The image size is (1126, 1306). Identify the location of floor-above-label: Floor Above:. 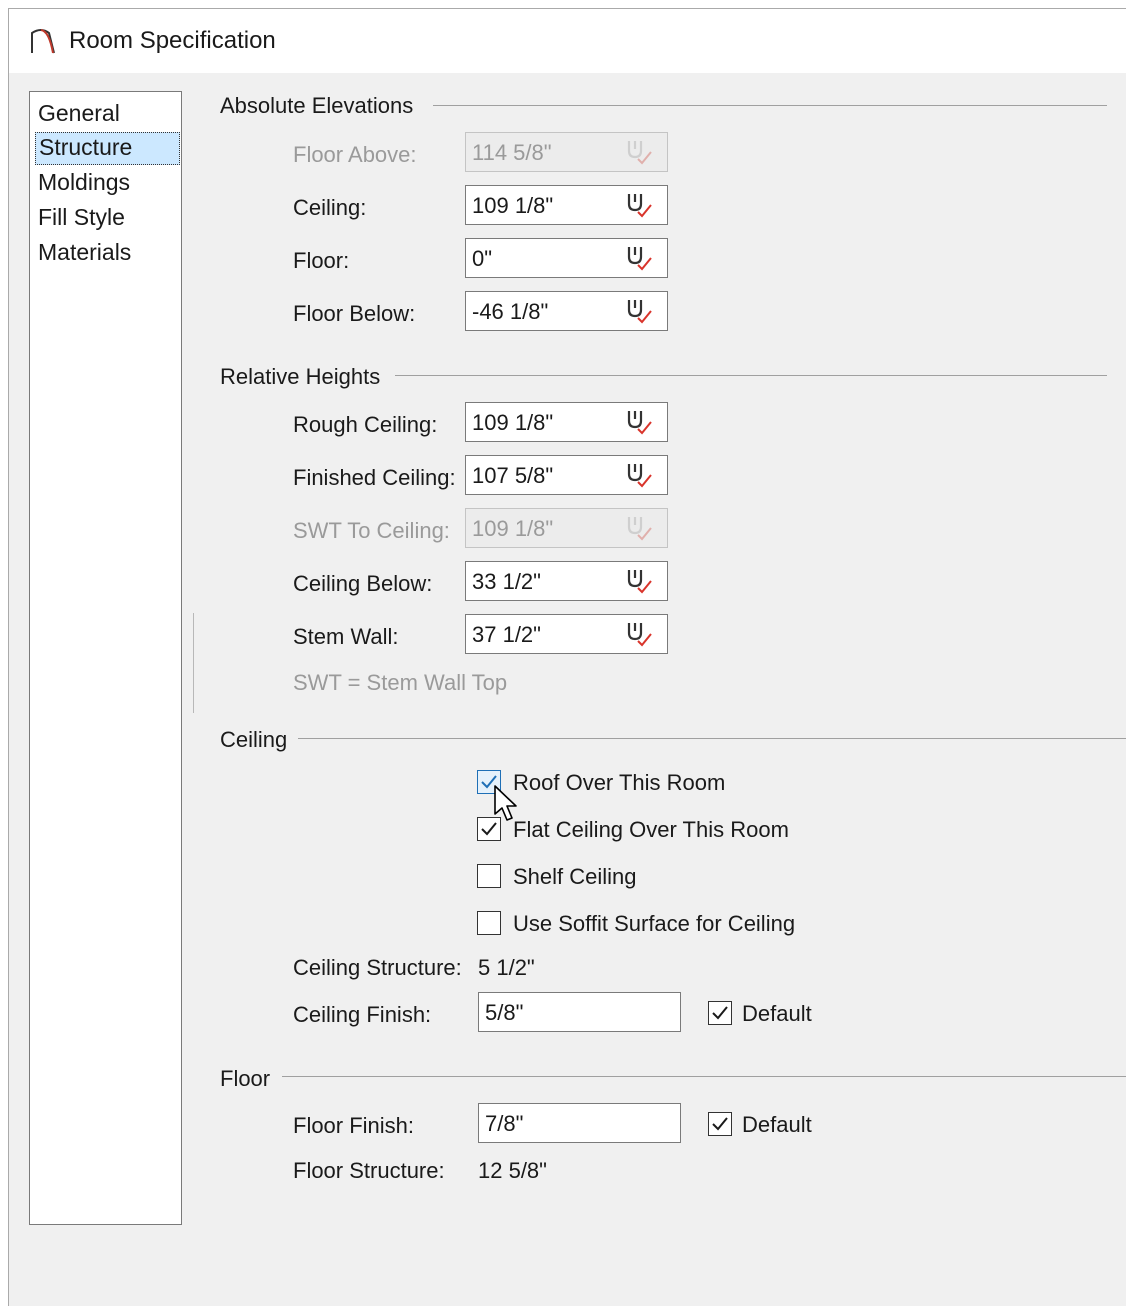
(355, 154).